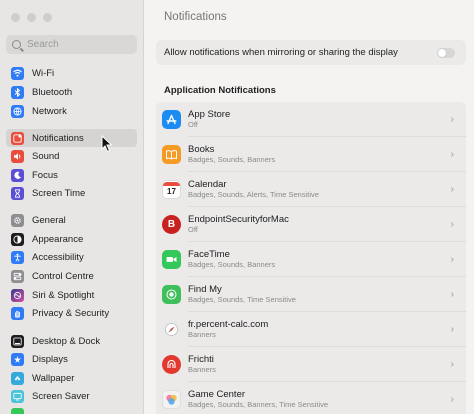 This screenshot has height=414, width=474. I want to click on sidebar-item-notifications: Notifications, so click(71, 138).